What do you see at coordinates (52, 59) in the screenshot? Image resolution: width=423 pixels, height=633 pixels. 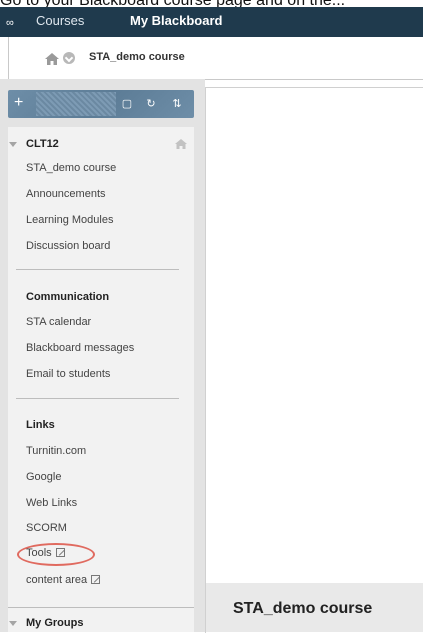 I see `home-icon` at bounding box center [52, 59].